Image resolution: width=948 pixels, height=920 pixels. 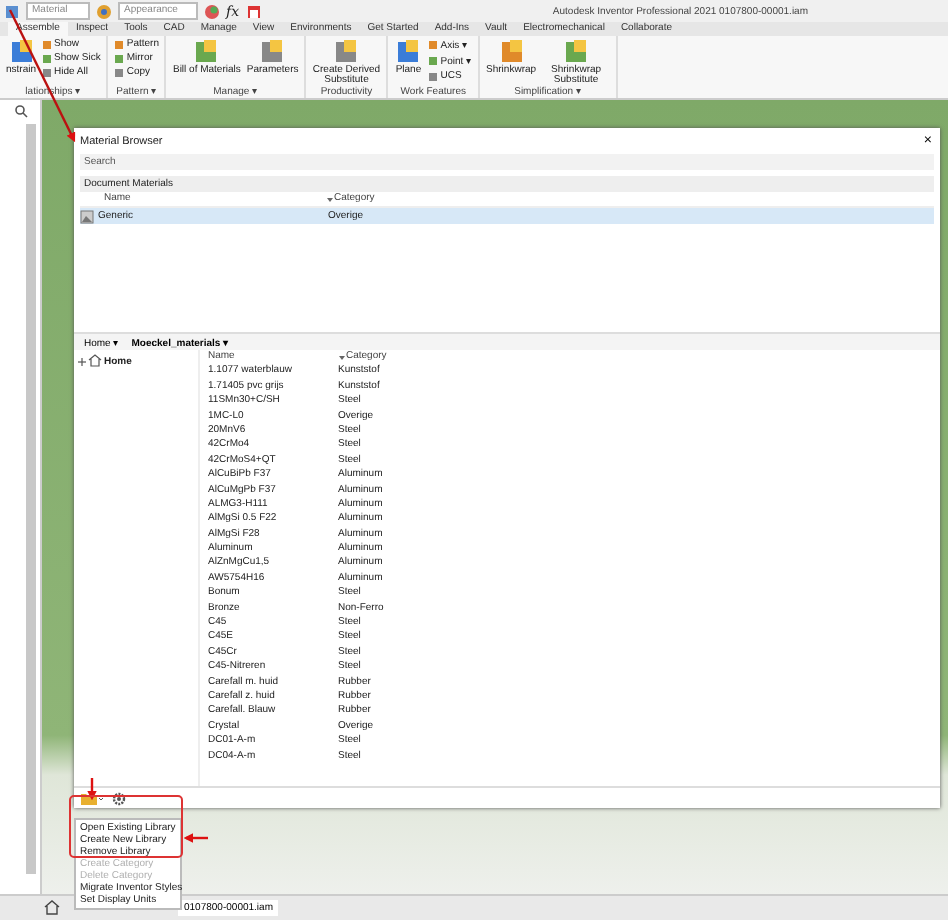 What do you see at coordinates (87, 216) in the screenshot?
I see `material-swatch-icon` at bounding box center [87, 216].